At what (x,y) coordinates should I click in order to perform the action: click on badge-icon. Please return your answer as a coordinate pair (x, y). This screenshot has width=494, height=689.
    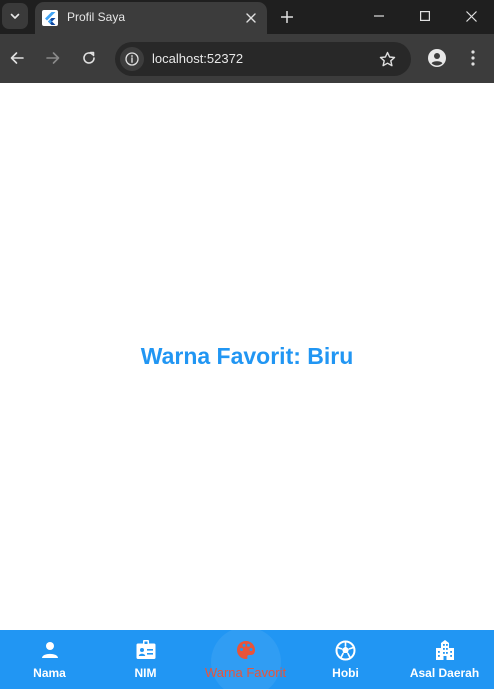
    Looking at the image, I should click on (146, 650).